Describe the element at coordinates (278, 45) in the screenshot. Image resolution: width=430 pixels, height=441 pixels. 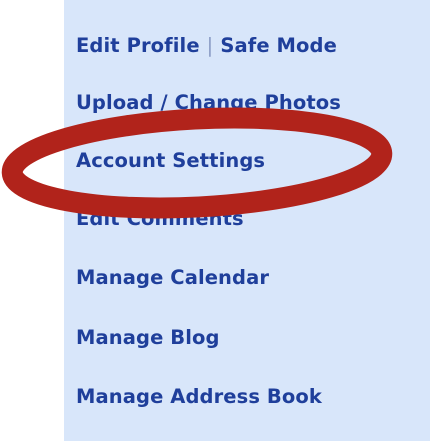
I see `safe-mode-link: Safe Mode` at that location.